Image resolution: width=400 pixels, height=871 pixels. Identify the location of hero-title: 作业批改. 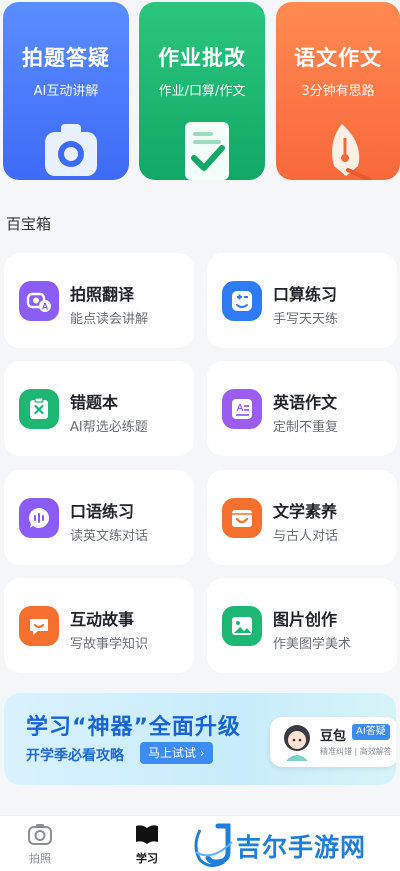
(202, 58).